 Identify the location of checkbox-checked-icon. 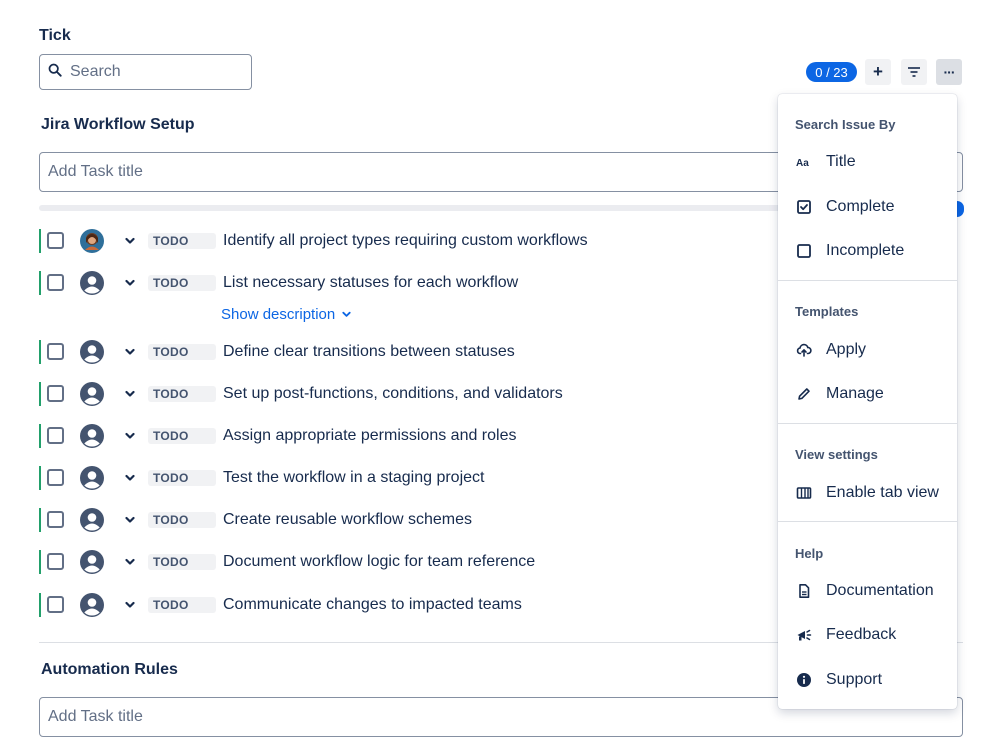
(804, 207).